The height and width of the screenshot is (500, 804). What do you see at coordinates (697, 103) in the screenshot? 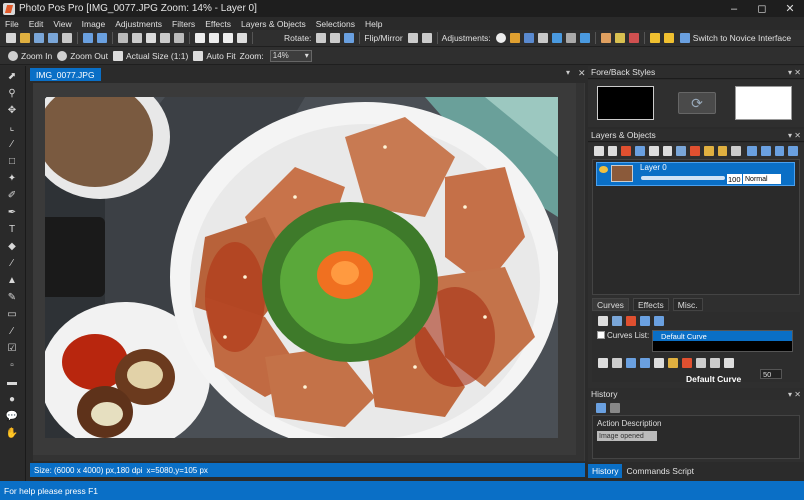
I see `swap-colors-button: ⟳` at bounding box center [697, 103].